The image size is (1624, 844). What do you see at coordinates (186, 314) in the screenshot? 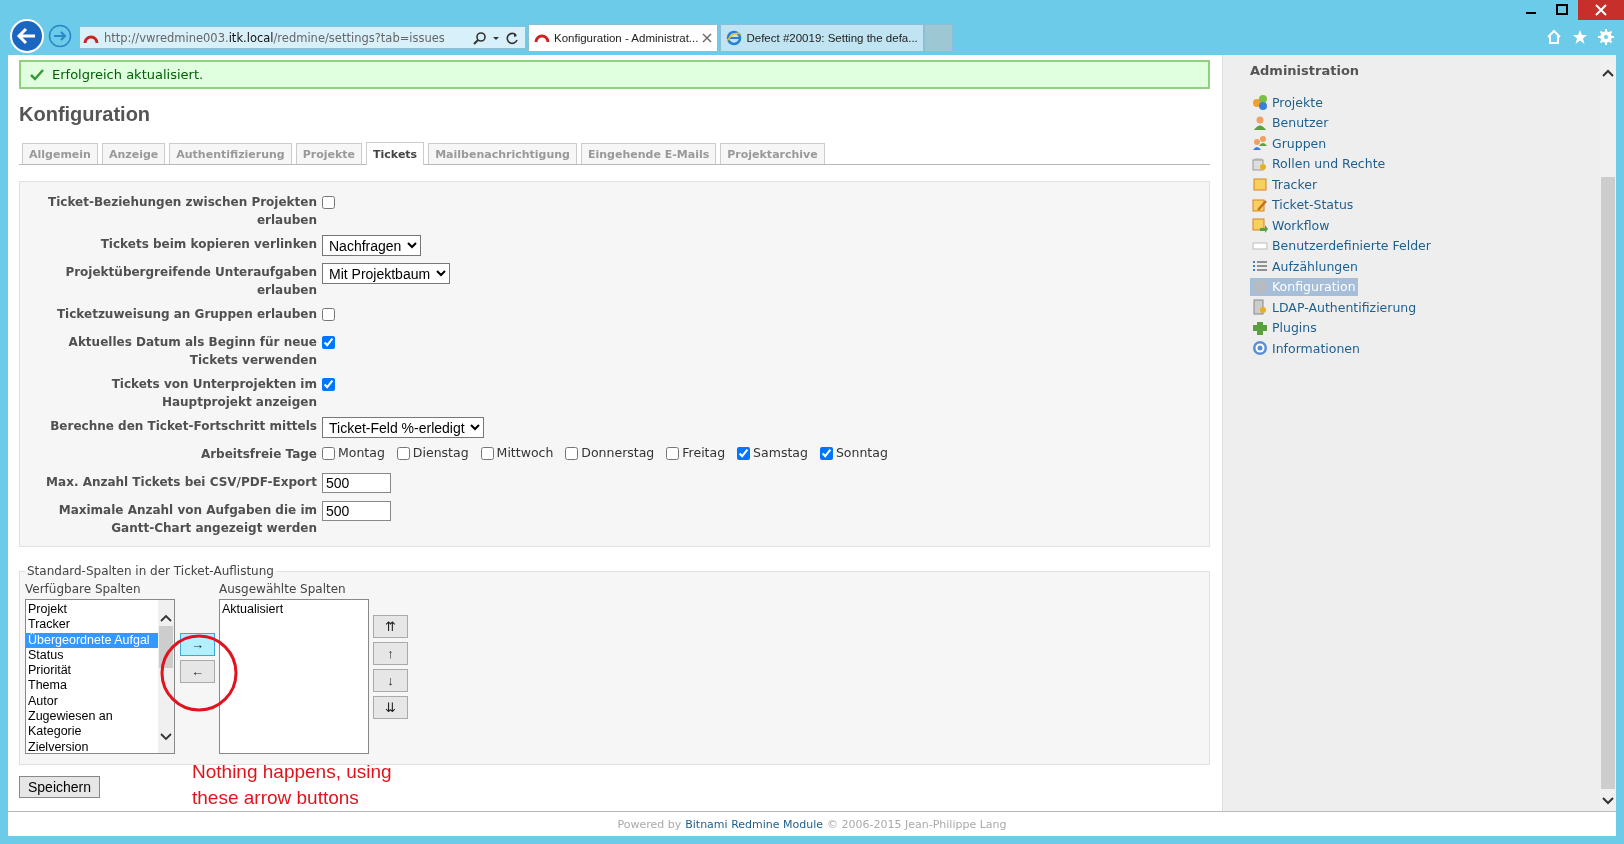
I see `setting-label: Ticketzuweisung an Gruppen erlauben` at bounding box center [186, 314].